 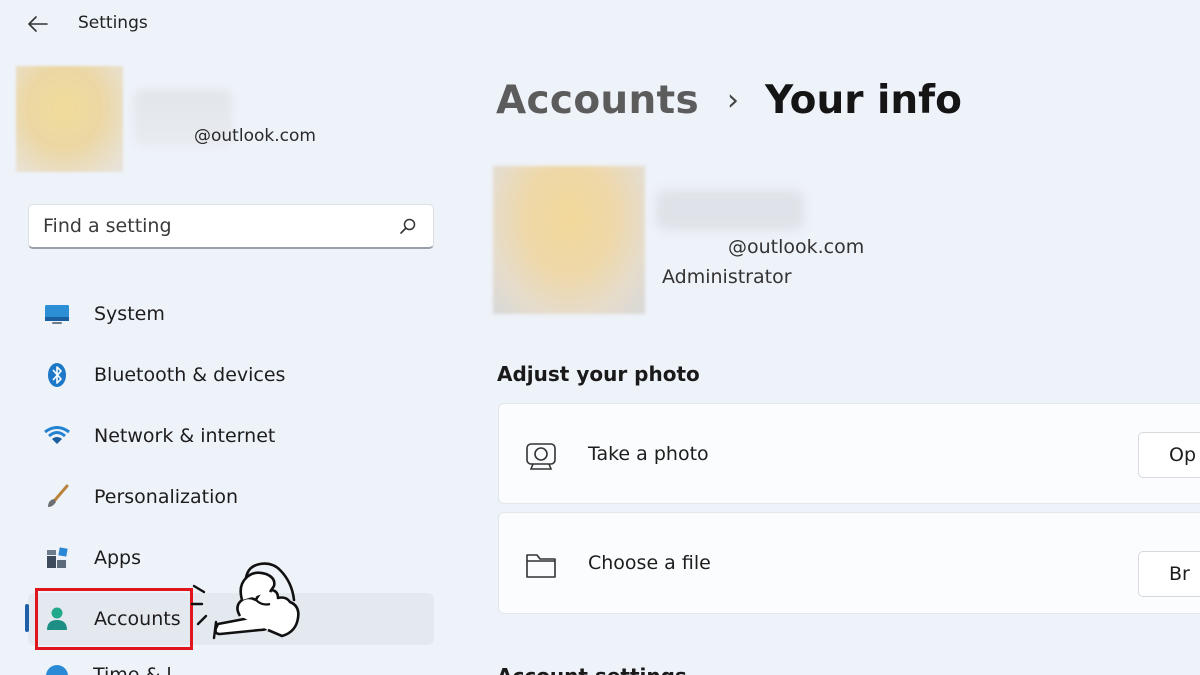 I want to click on apps-icon, so click(x=57, y=558).